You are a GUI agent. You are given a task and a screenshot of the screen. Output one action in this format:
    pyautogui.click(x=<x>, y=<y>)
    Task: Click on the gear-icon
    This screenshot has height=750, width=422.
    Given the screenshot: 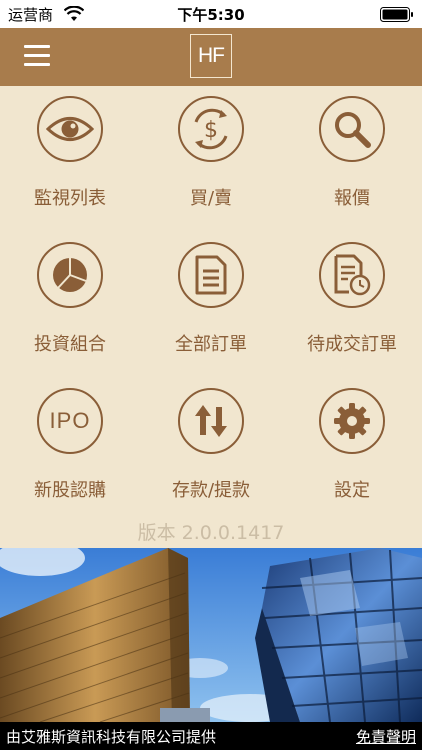 What is the action you would take?
    pyautogui.click(x=352, y=421)
    